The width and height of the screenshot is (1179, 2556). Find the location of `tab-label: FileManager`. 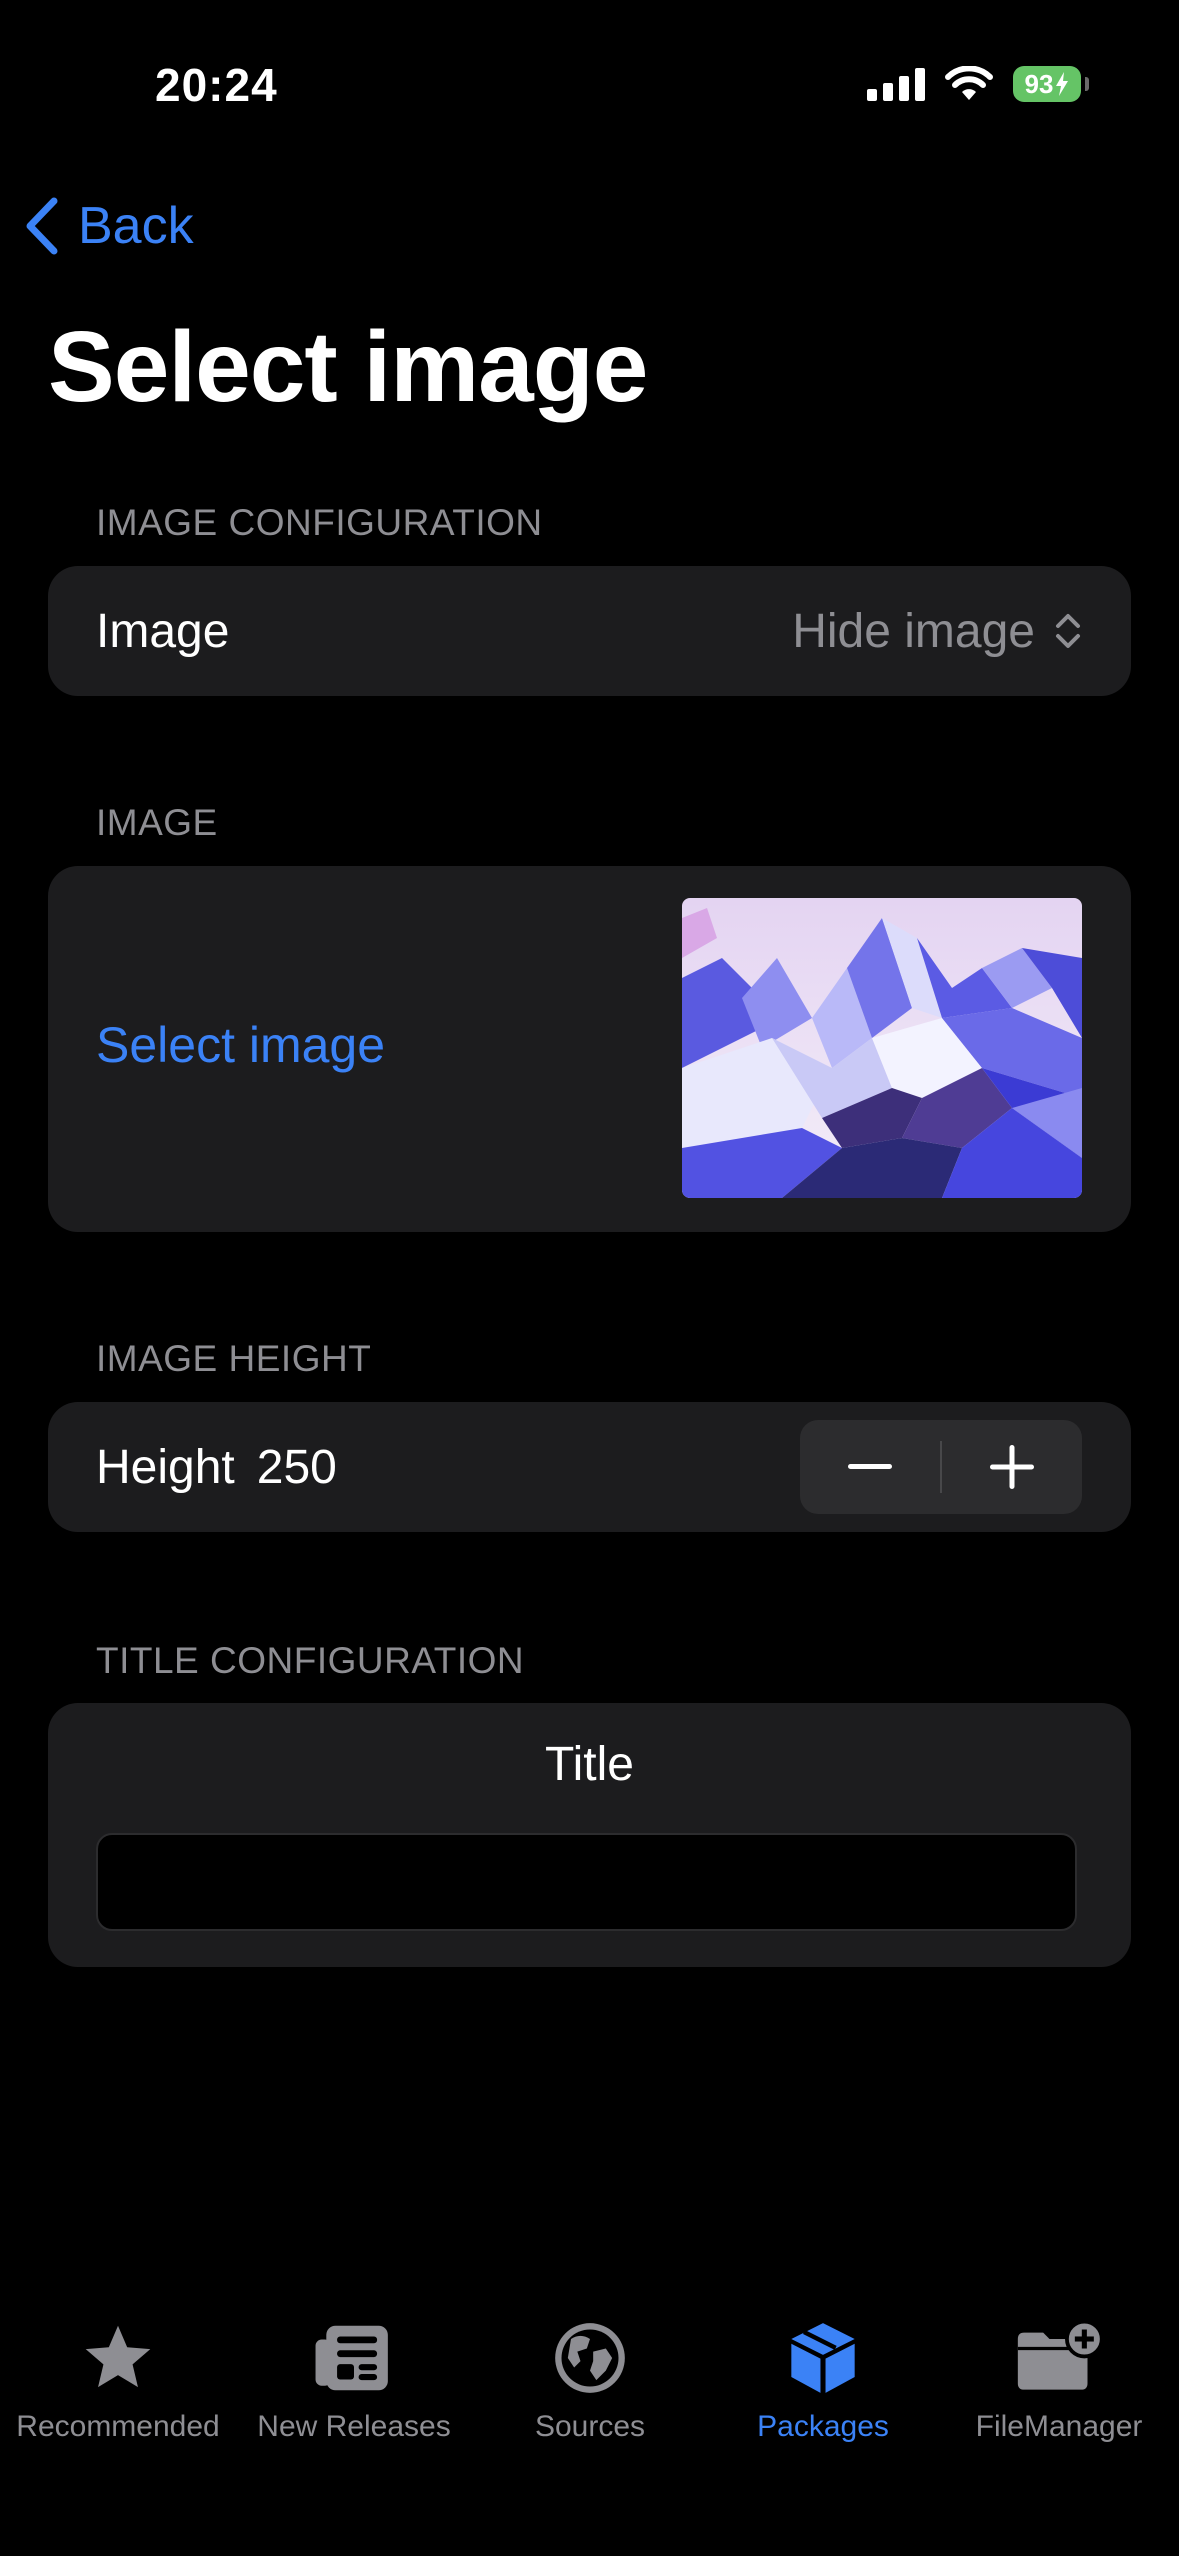

tab-label: FileManager is located at coordinates (1059, 2426).